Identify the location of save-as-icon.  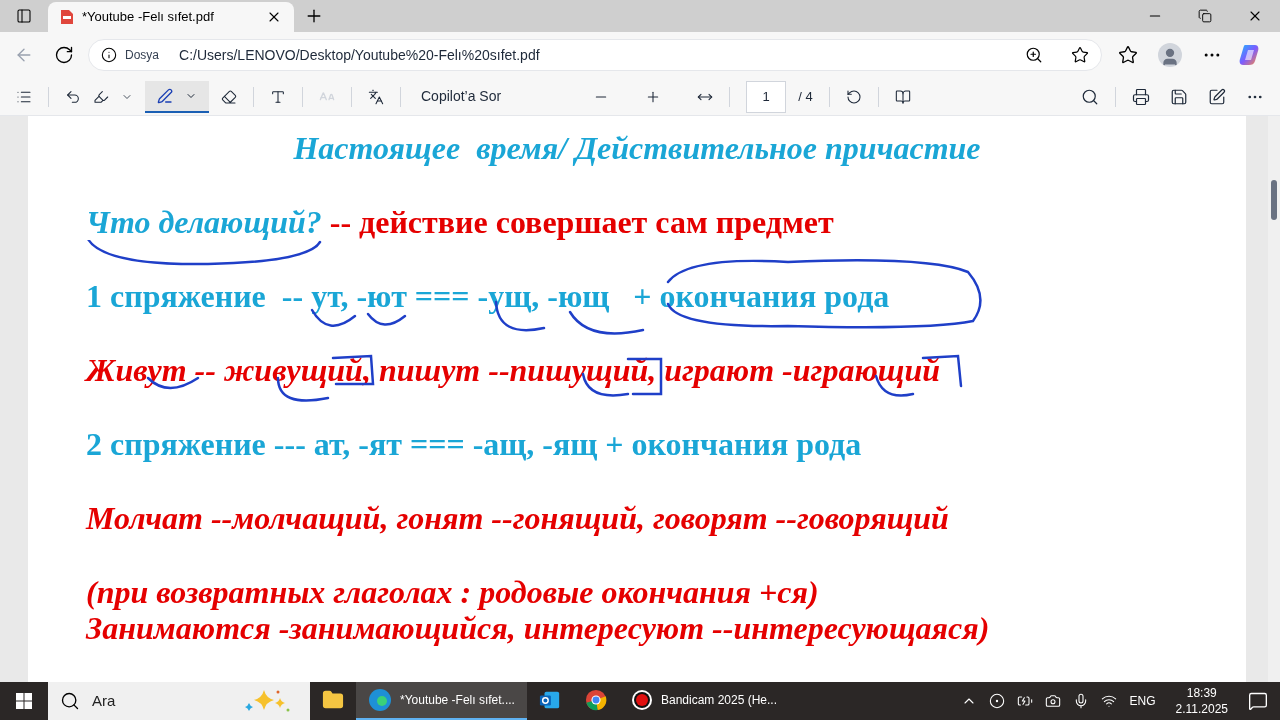
(1217, 96).